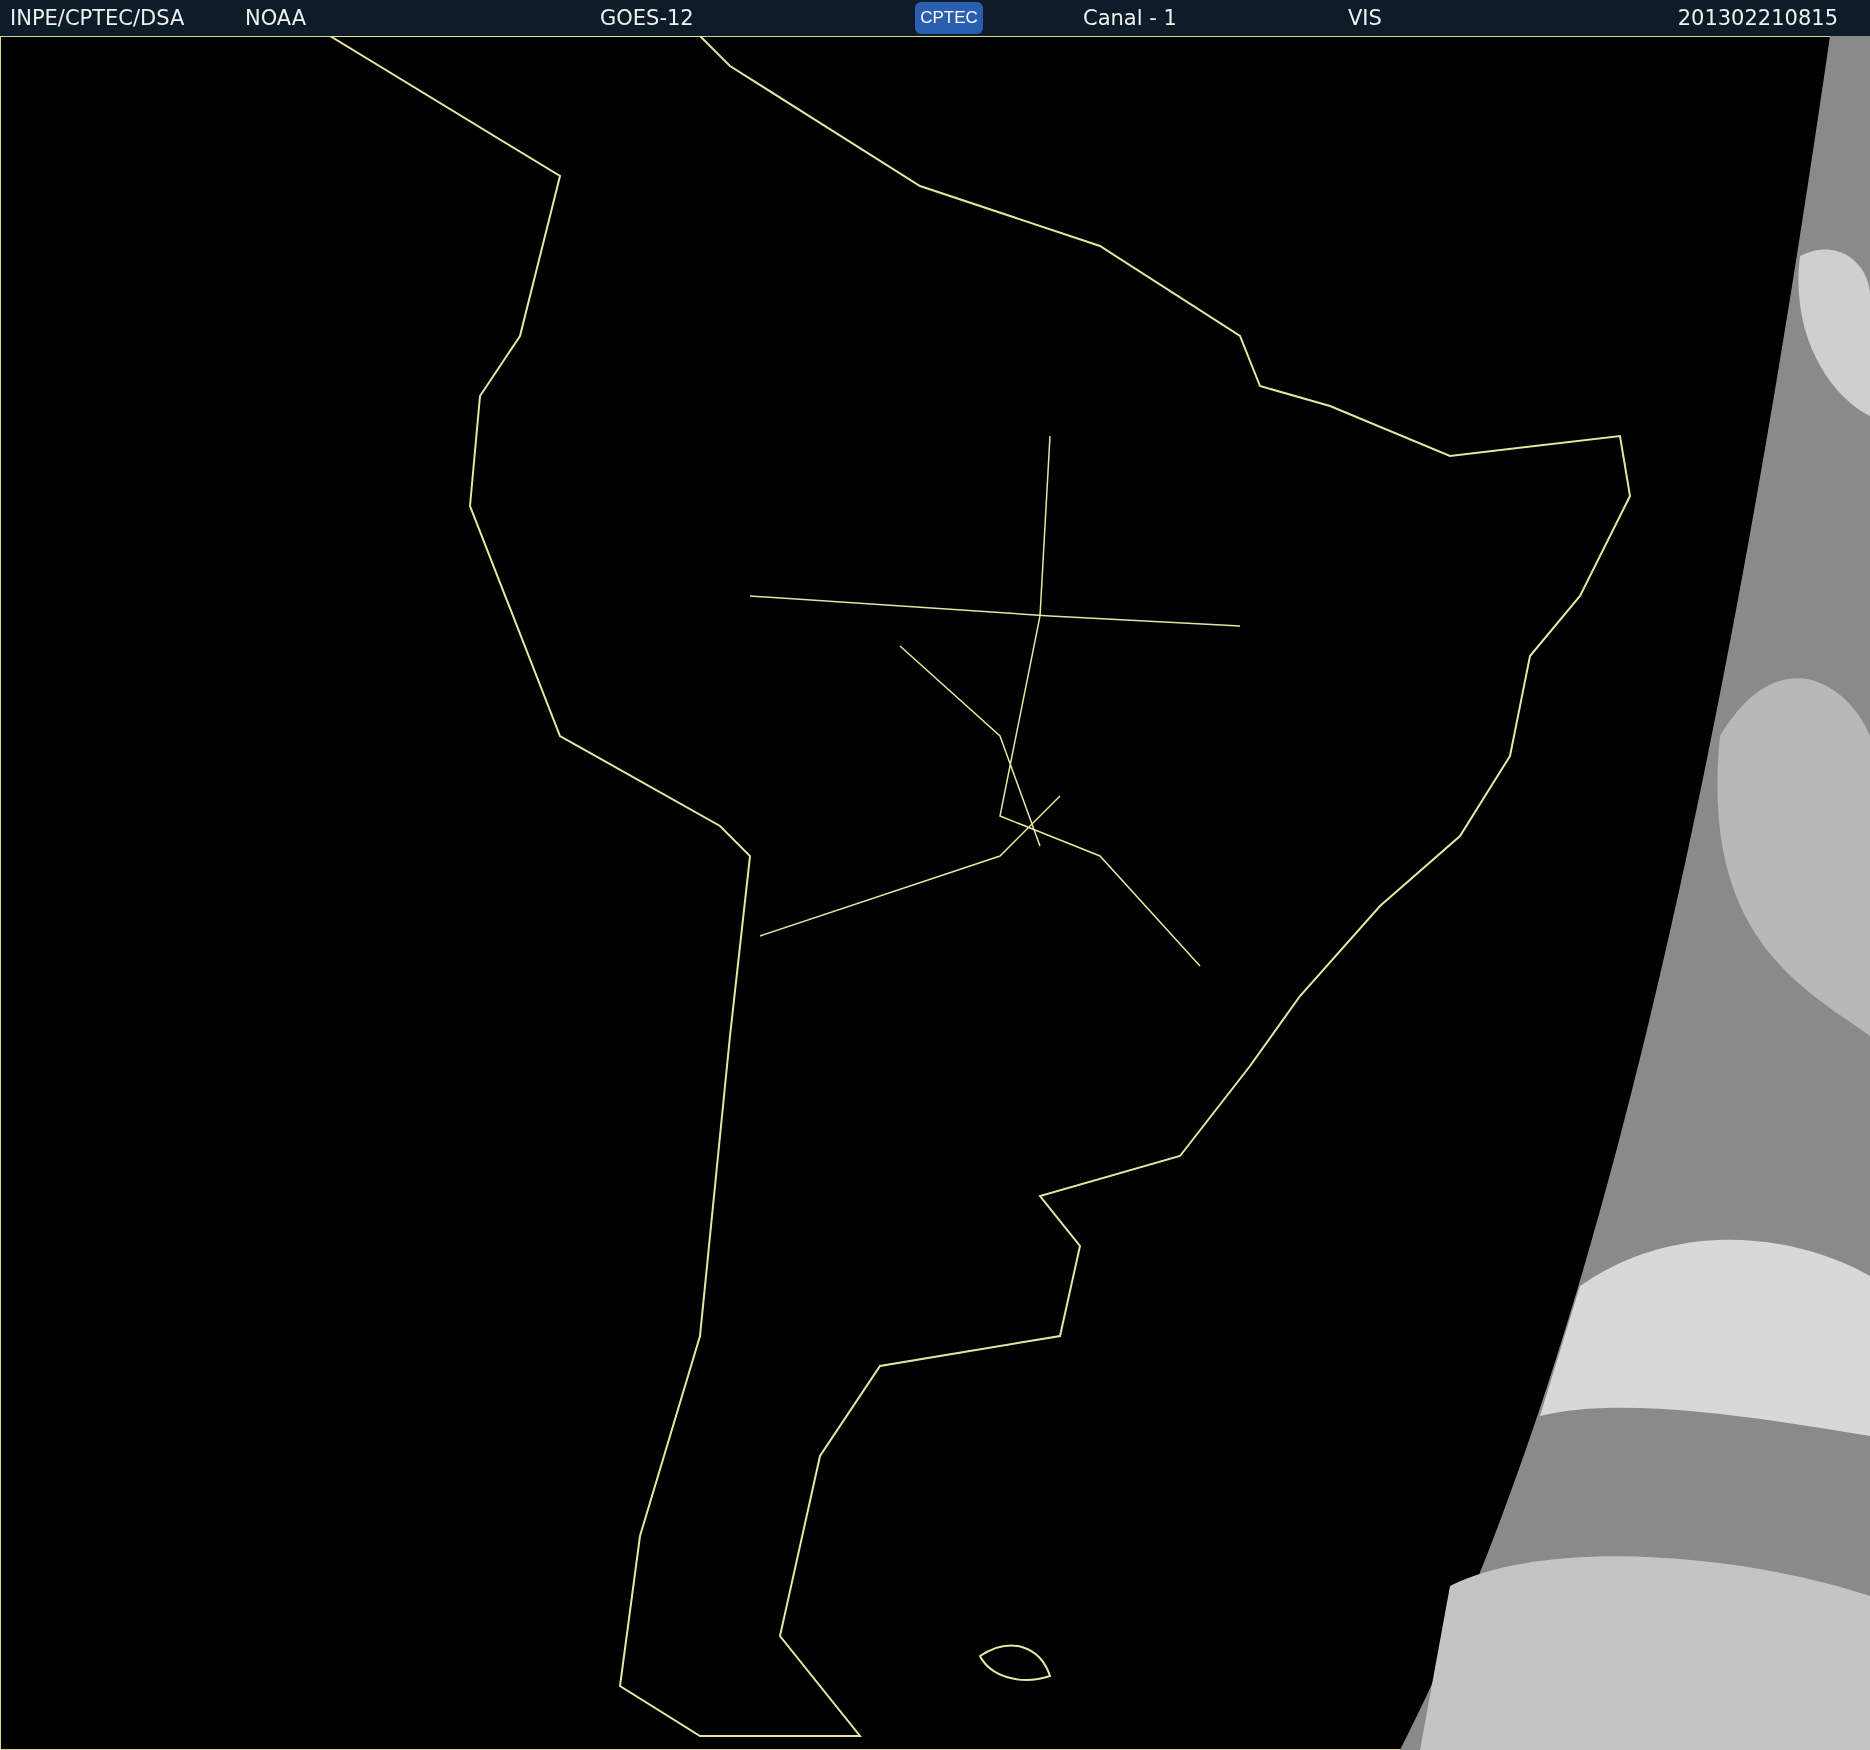  What do you see at coordinates (1130, 18) in the screenshot?
I see `header-label: Canal - 1` at bounding box center [1130, 18].